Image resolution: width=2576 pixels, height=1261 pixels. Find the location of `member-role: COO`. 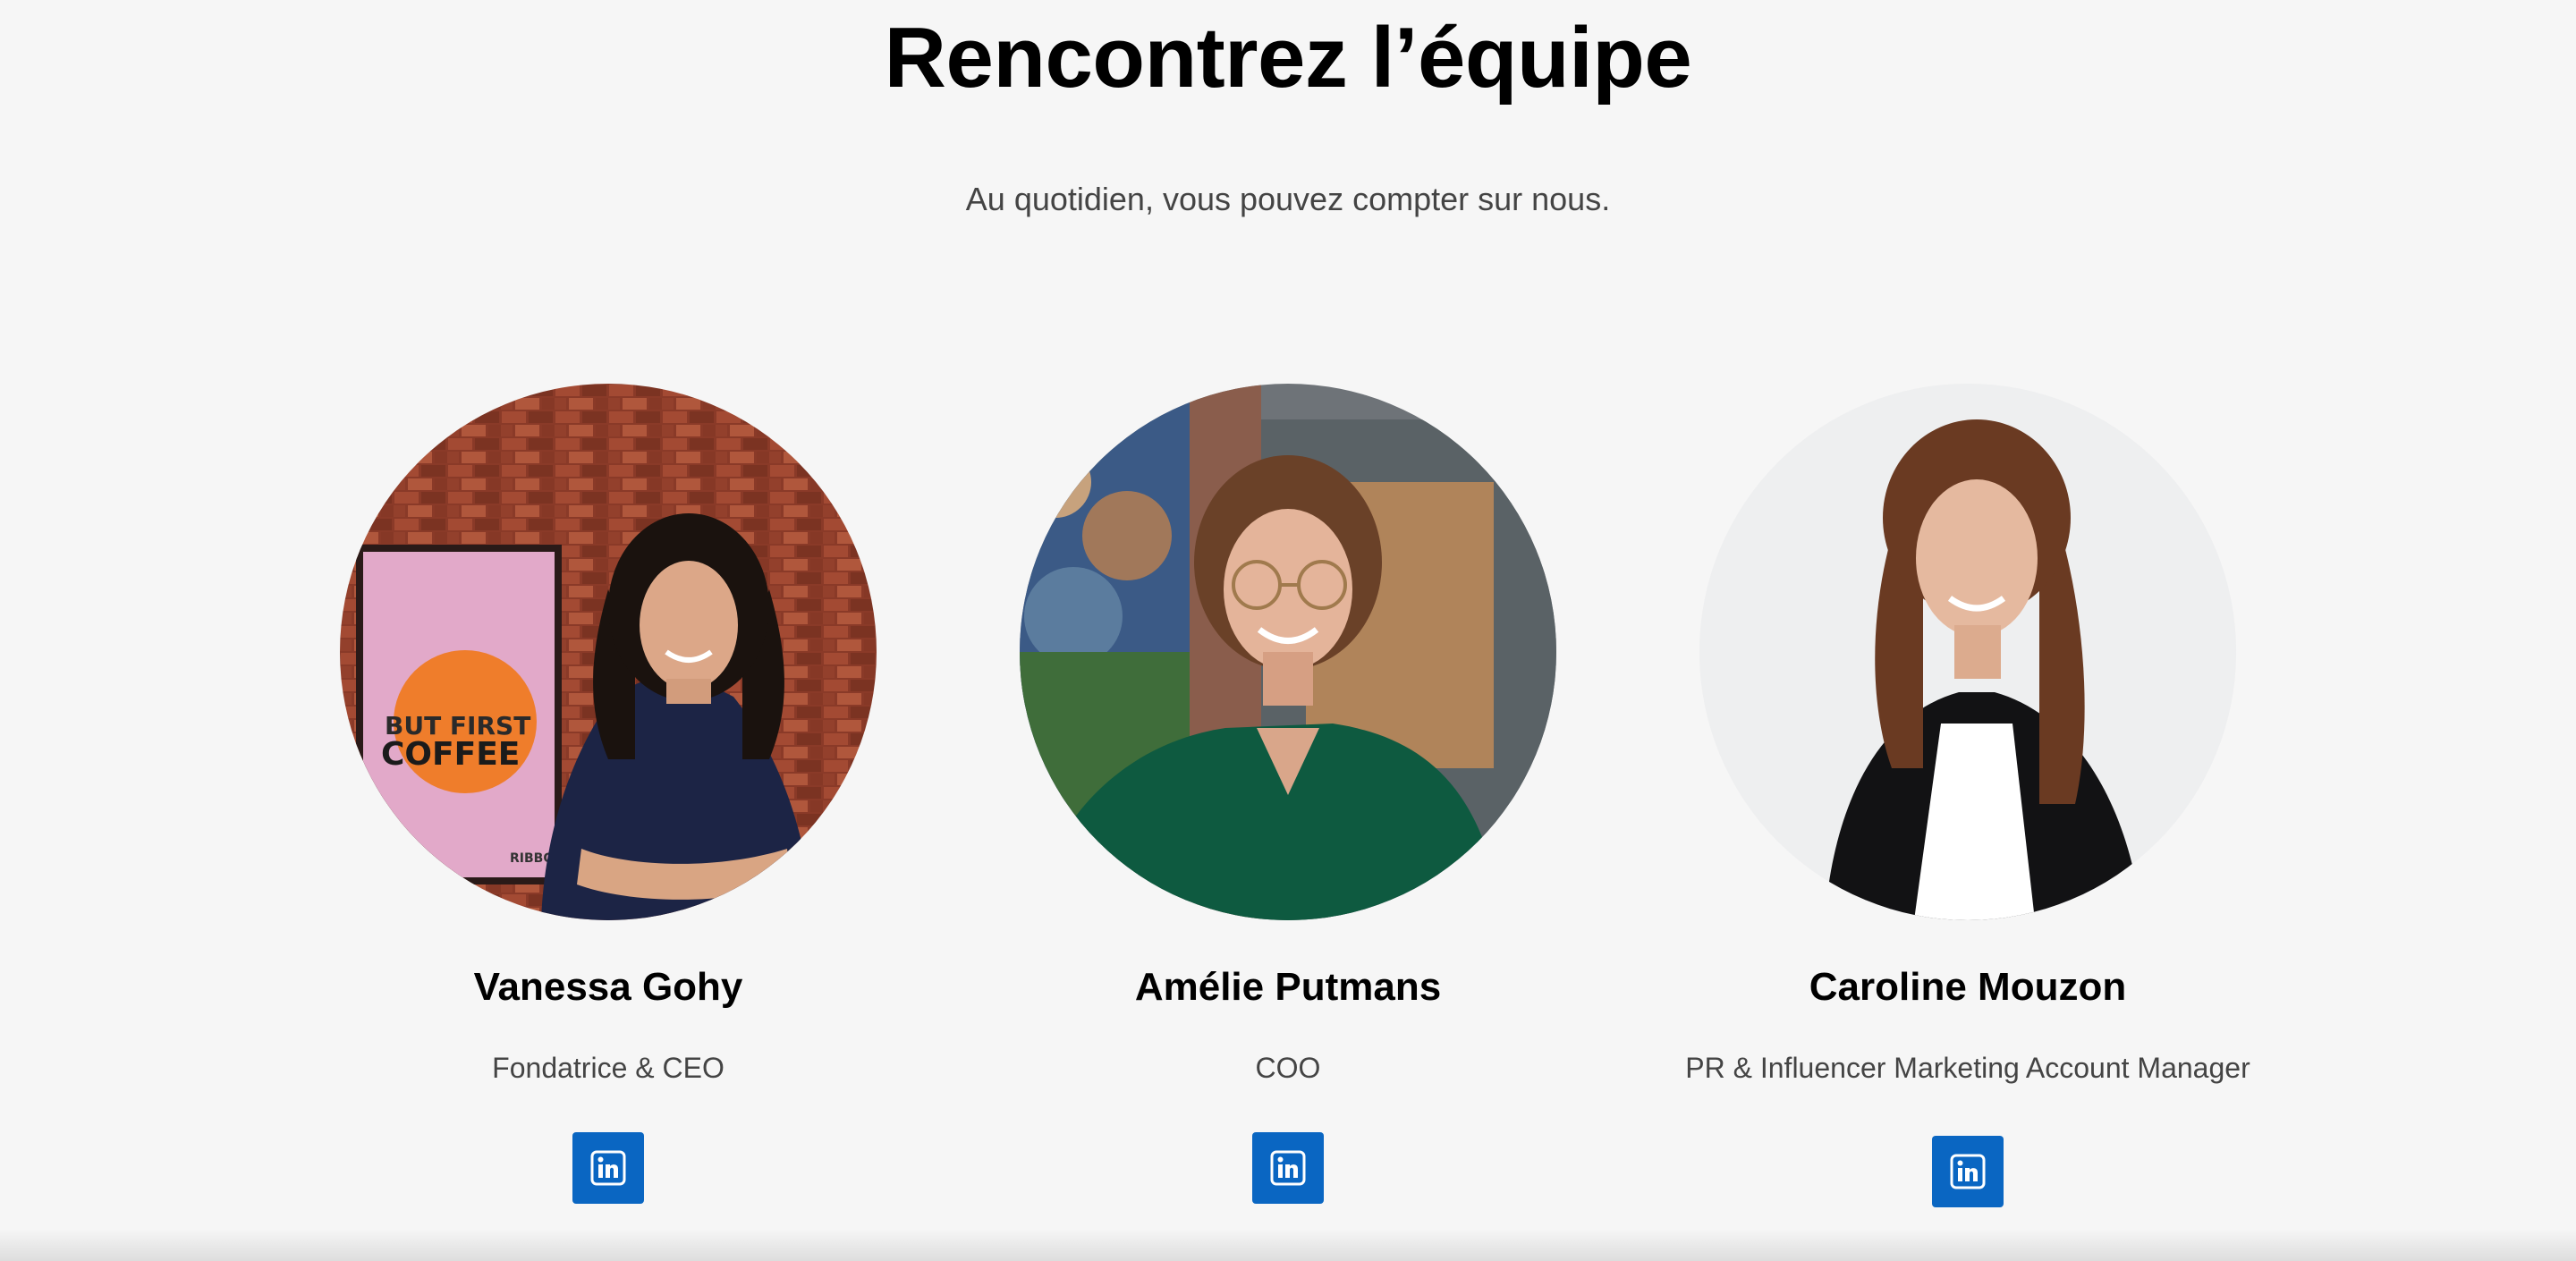

member-role: COO is located at coordinates (1288, 1068).